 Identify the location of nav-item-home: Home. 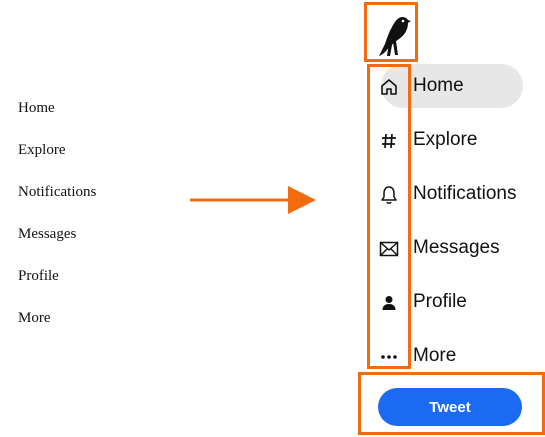
(460, 87).